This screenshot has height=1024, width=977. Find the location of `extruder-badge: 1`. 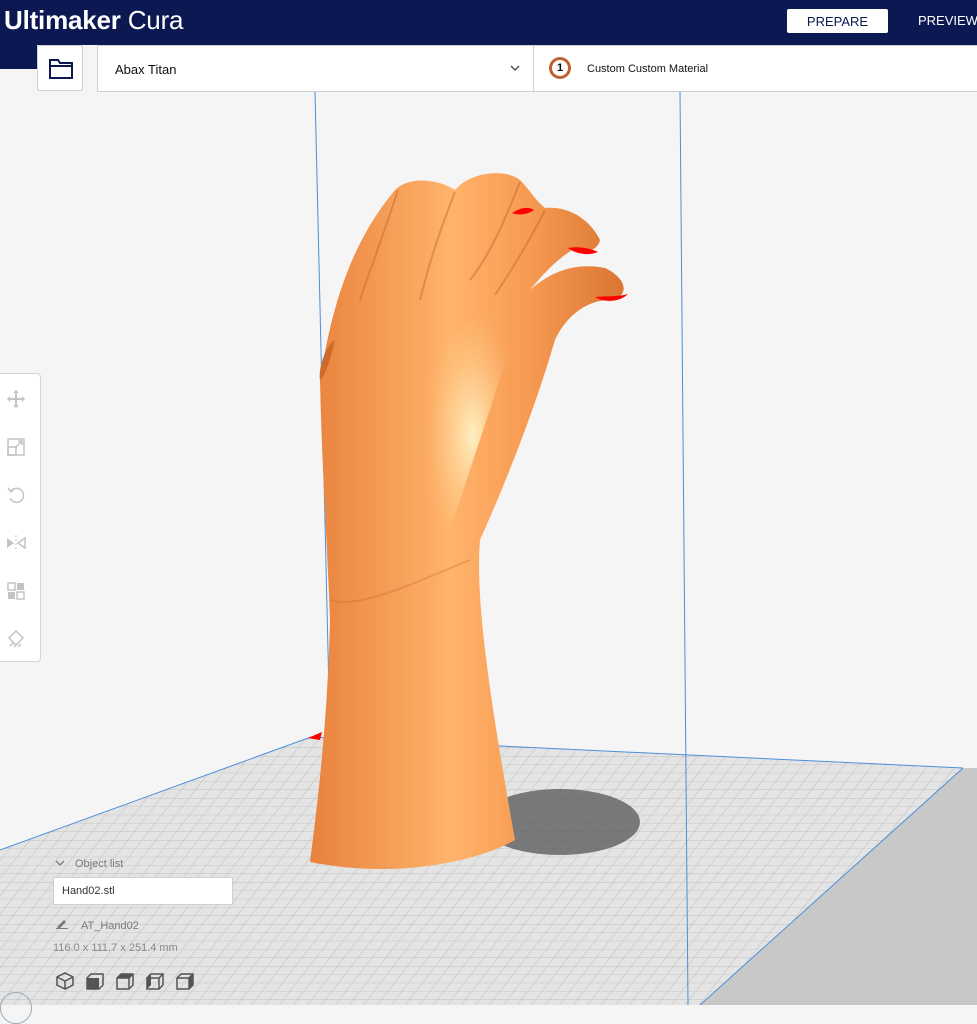

extruder-badge: 1 is located at coordinates (560, 68).